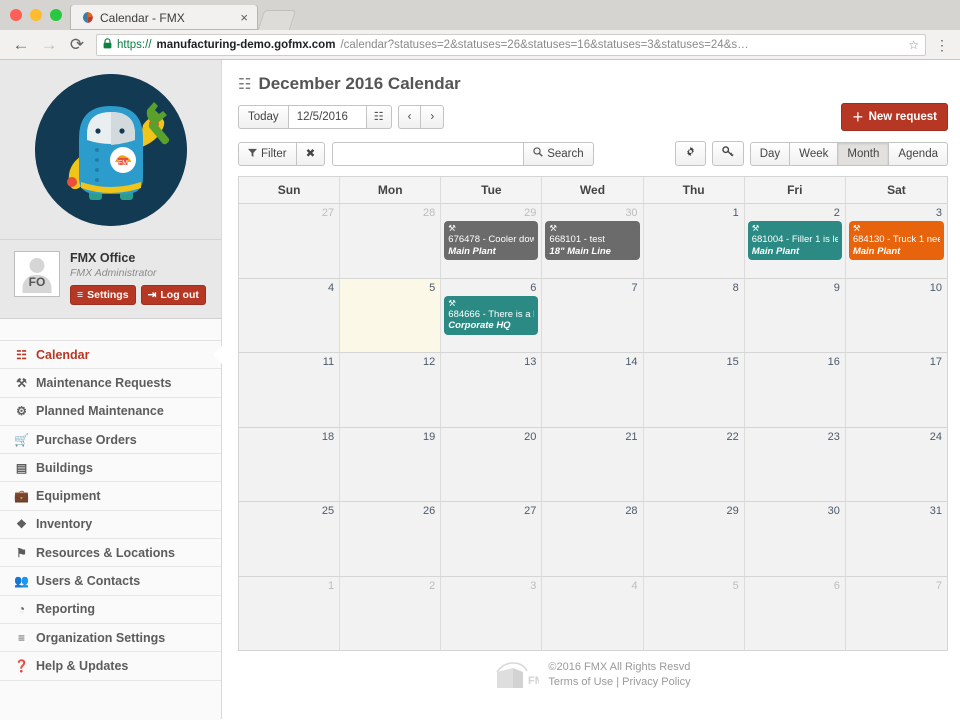 This screenshot has height=720, width=960. Describe the element at coordinates (559, 153) in the screenshot. I see `search-button: Search` at that location.